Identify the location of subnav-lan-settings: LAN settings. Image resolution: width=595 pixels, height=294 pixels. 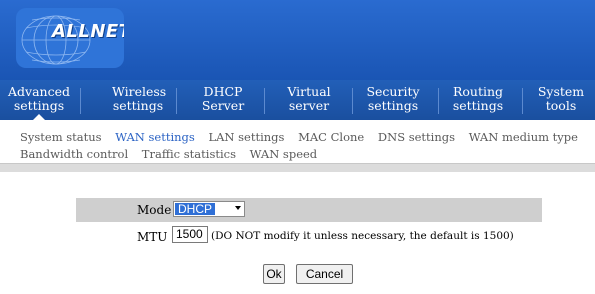
(246, 137).